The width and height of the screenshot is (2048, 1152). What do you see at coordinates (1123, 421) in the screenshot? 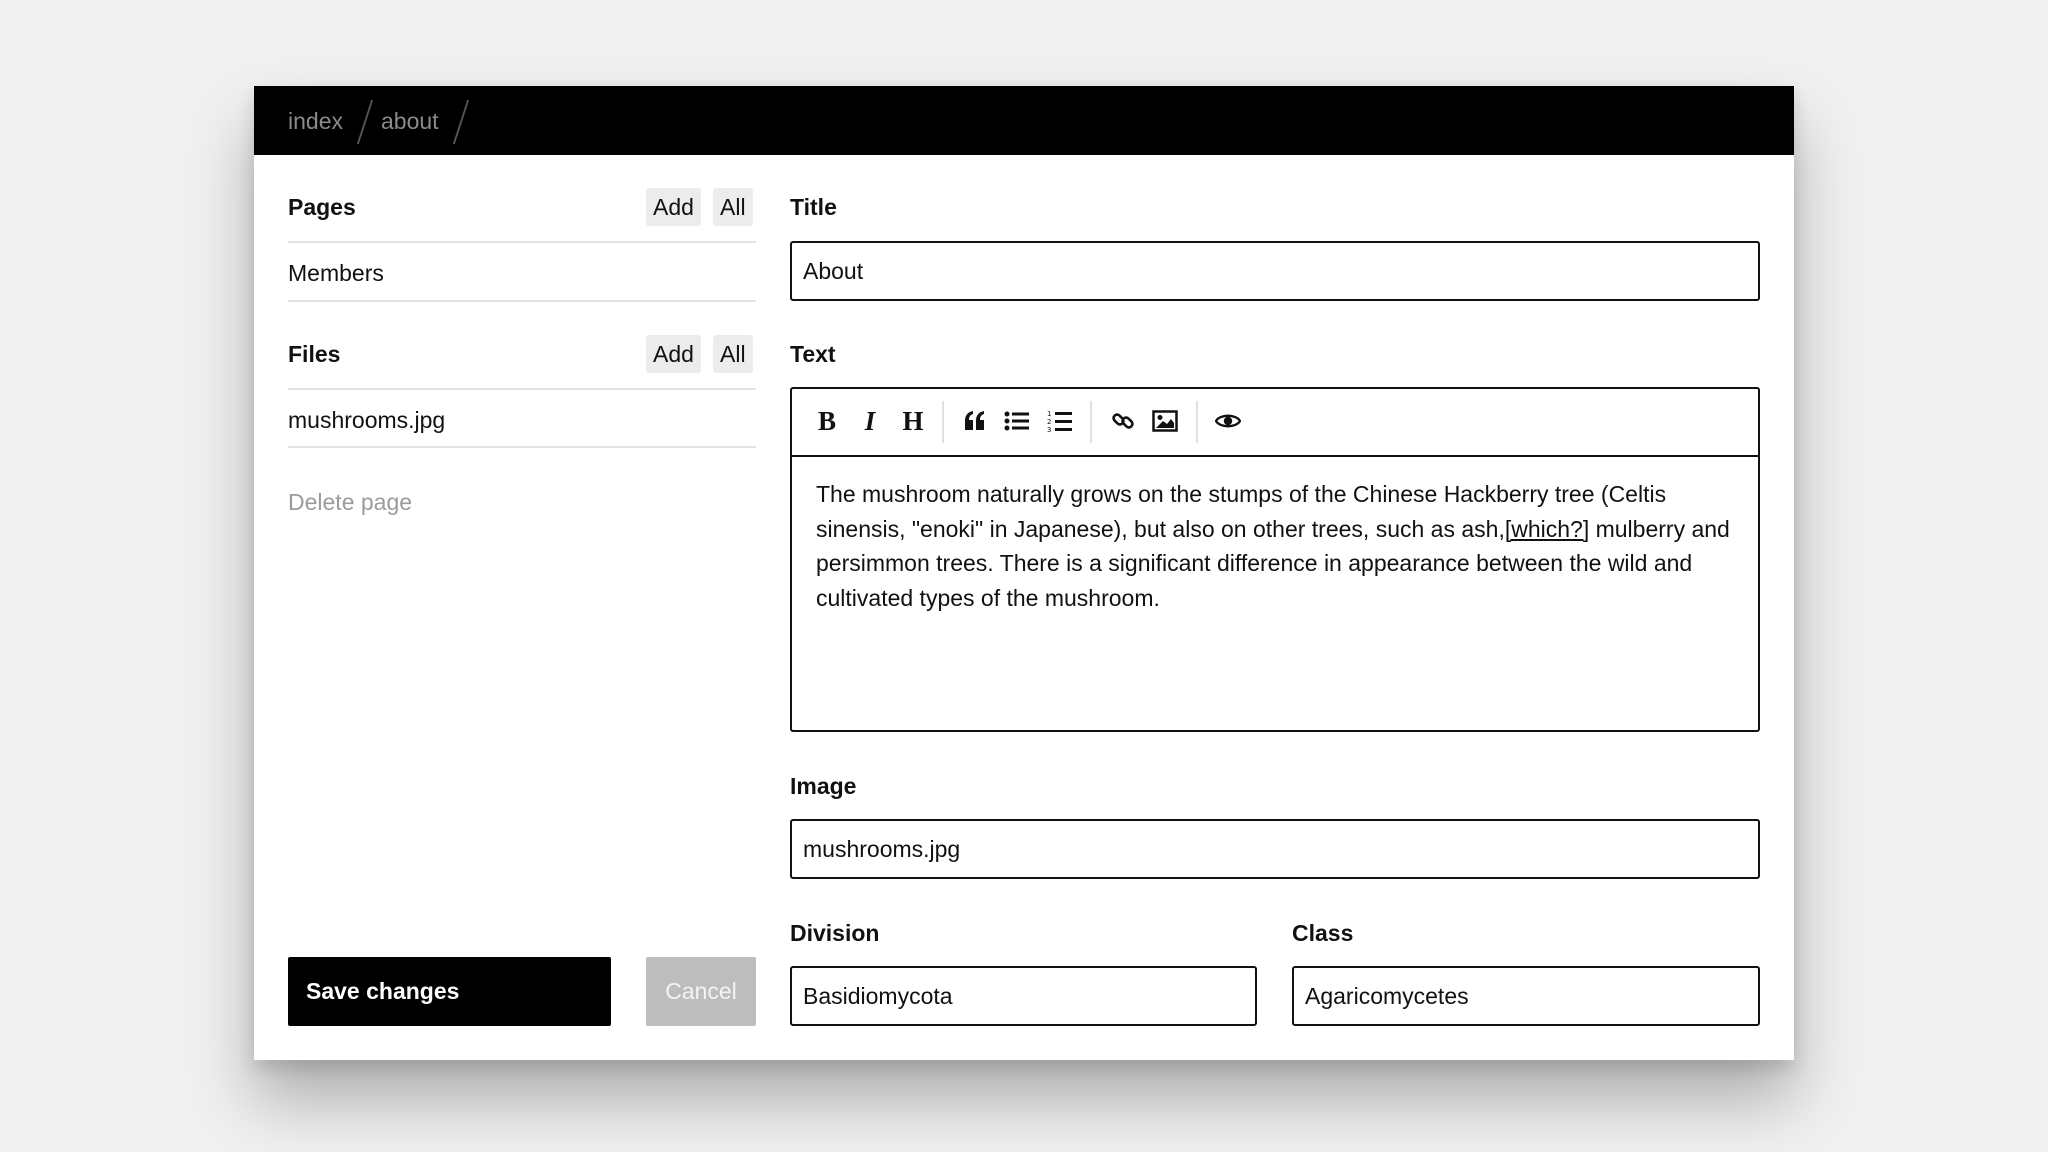
I see `link-icon` at bounding box center [1123, 421].